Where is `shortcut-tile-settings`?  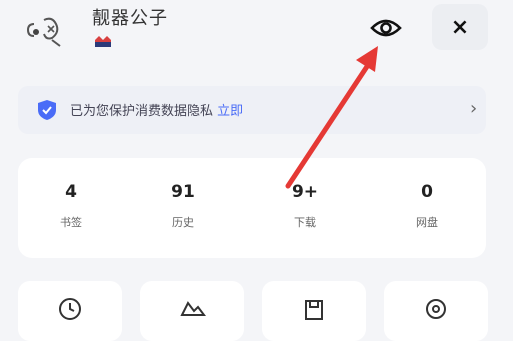
shortcut-tile-settings is located at coordinates (436, 311).